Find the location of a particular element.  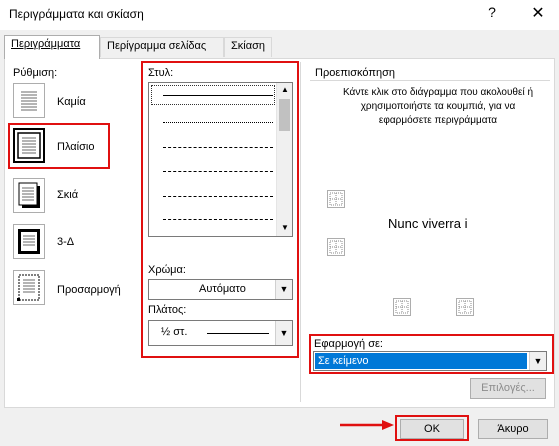

color-label: Χρώμα: is located at coordinates (167, 270).